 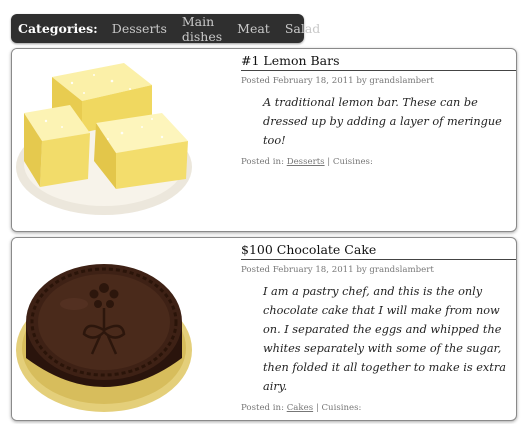 I want to click on category-link-salad: Salad, so click(x=302, y=28).